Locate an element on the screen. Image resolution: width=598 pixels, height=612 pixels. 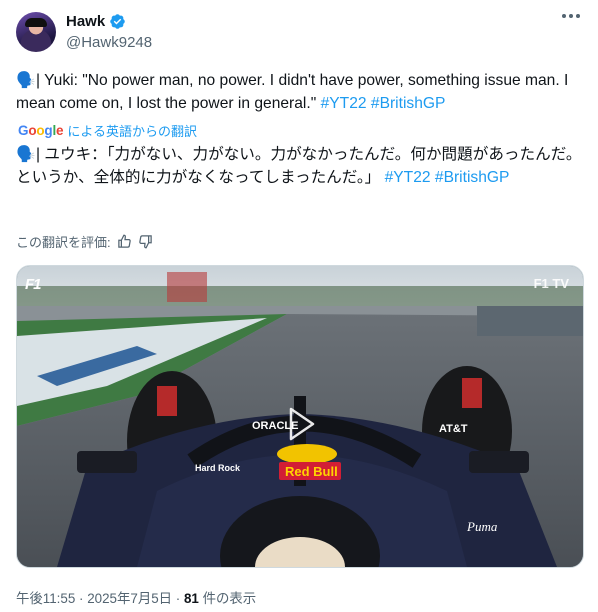
views-label: 件の表示 is located at coordinates (227, 598).